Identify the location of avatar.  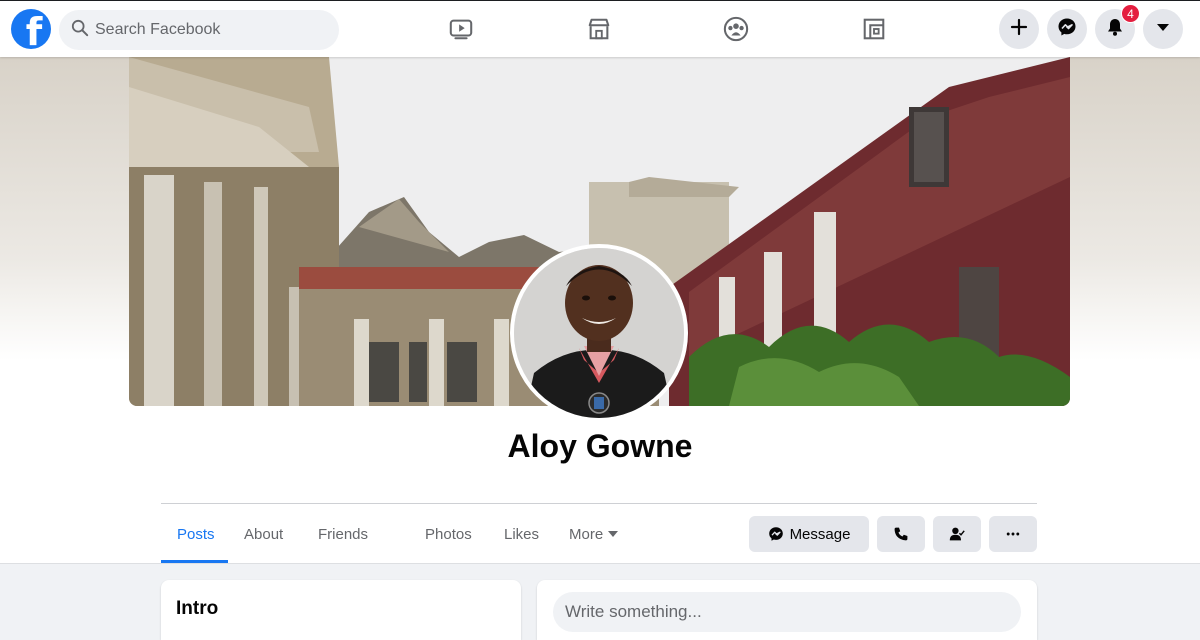
(599, 333).